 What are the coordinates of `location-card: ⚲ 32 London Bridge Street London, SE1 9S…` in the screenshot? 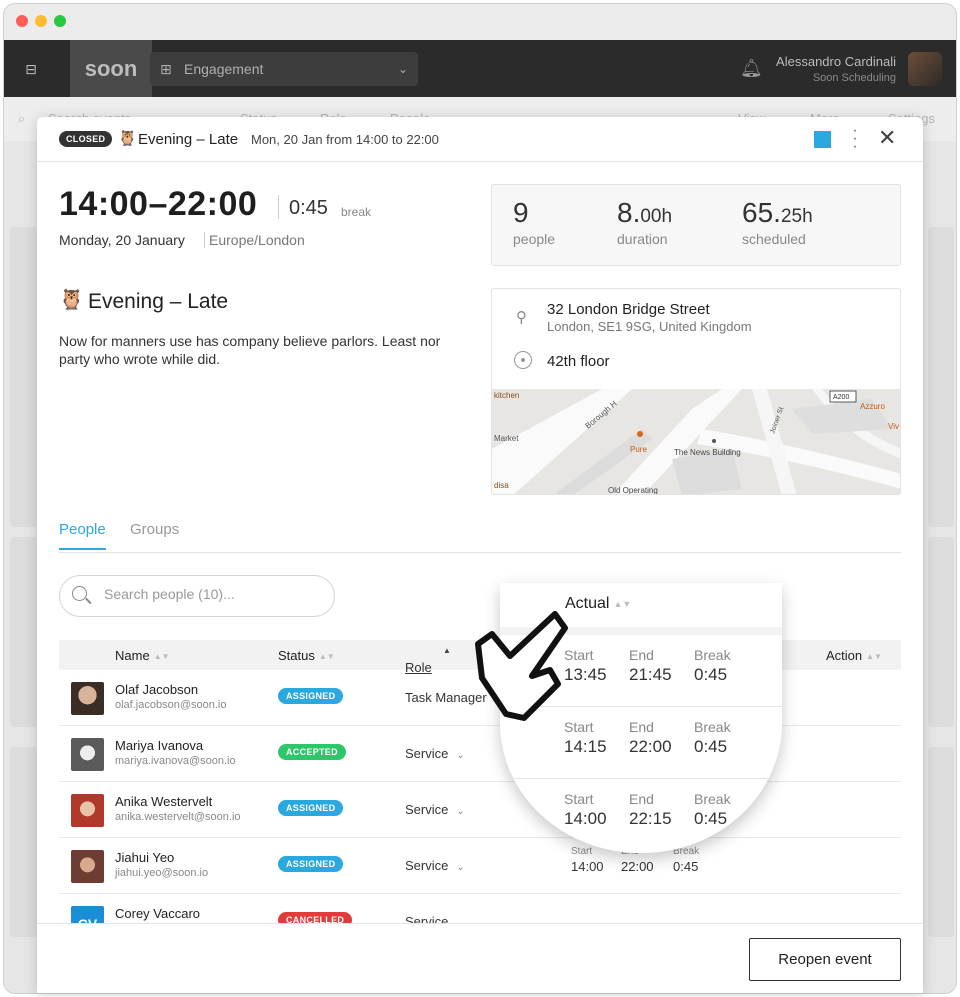 It's located at (696, 391).